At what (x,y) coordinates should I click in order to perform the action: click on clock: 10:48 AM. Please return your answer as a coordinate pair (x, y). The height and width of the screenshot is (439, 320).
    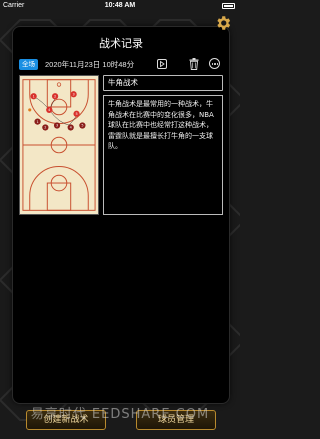
    Looking at the image, I should click on (120, 5).